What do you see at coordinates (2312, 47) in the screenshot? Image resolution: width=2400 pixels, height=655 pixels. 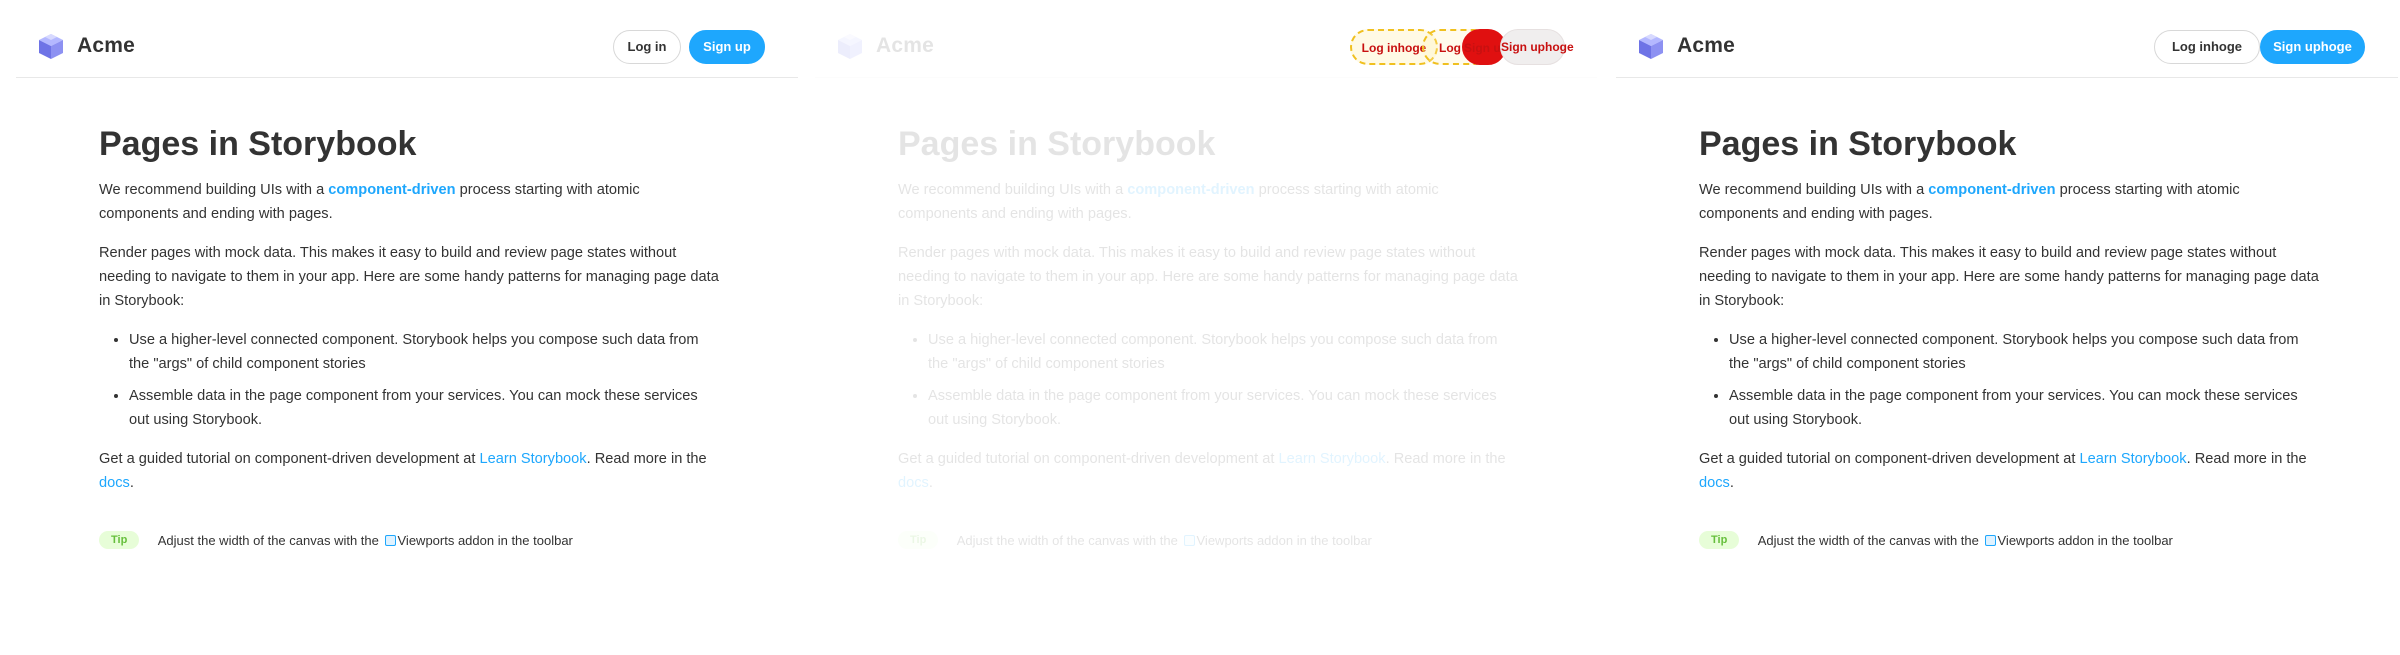 I see `signup-button: Sign uphoge` at bounding box center [2312, 47].